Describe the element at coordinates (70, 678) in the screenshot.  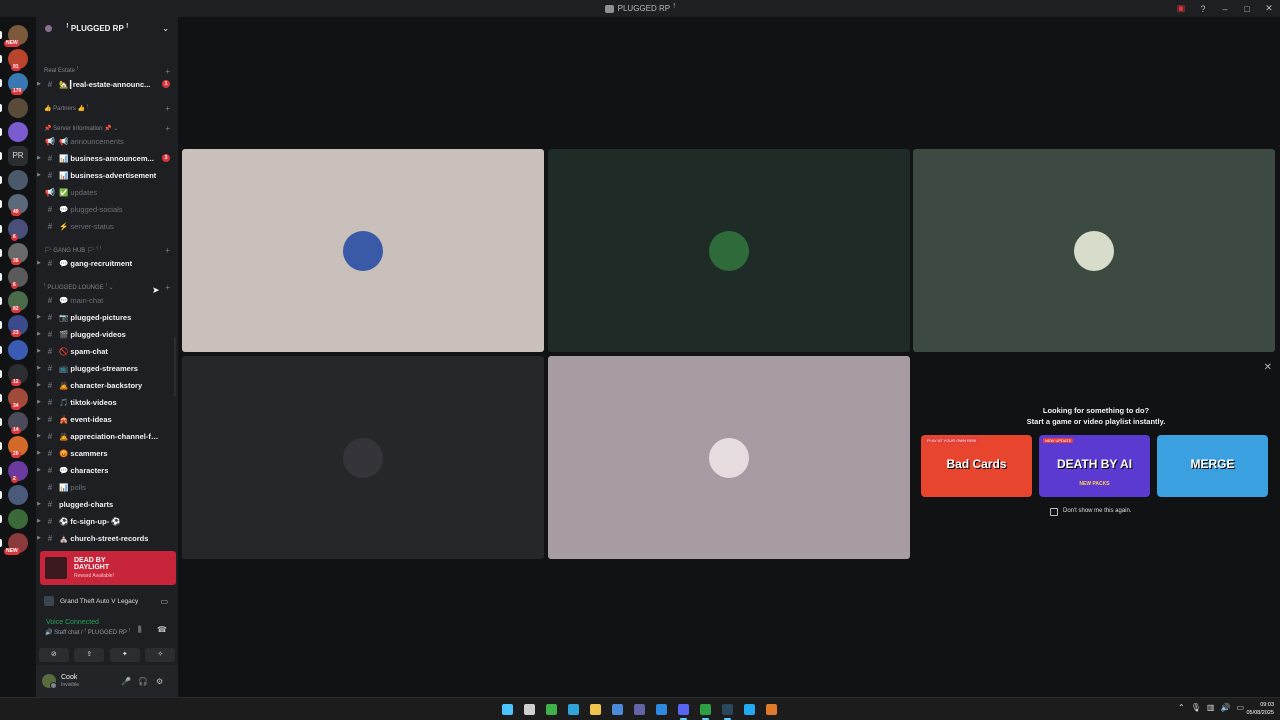
I see `user-name: Cook` at that location.